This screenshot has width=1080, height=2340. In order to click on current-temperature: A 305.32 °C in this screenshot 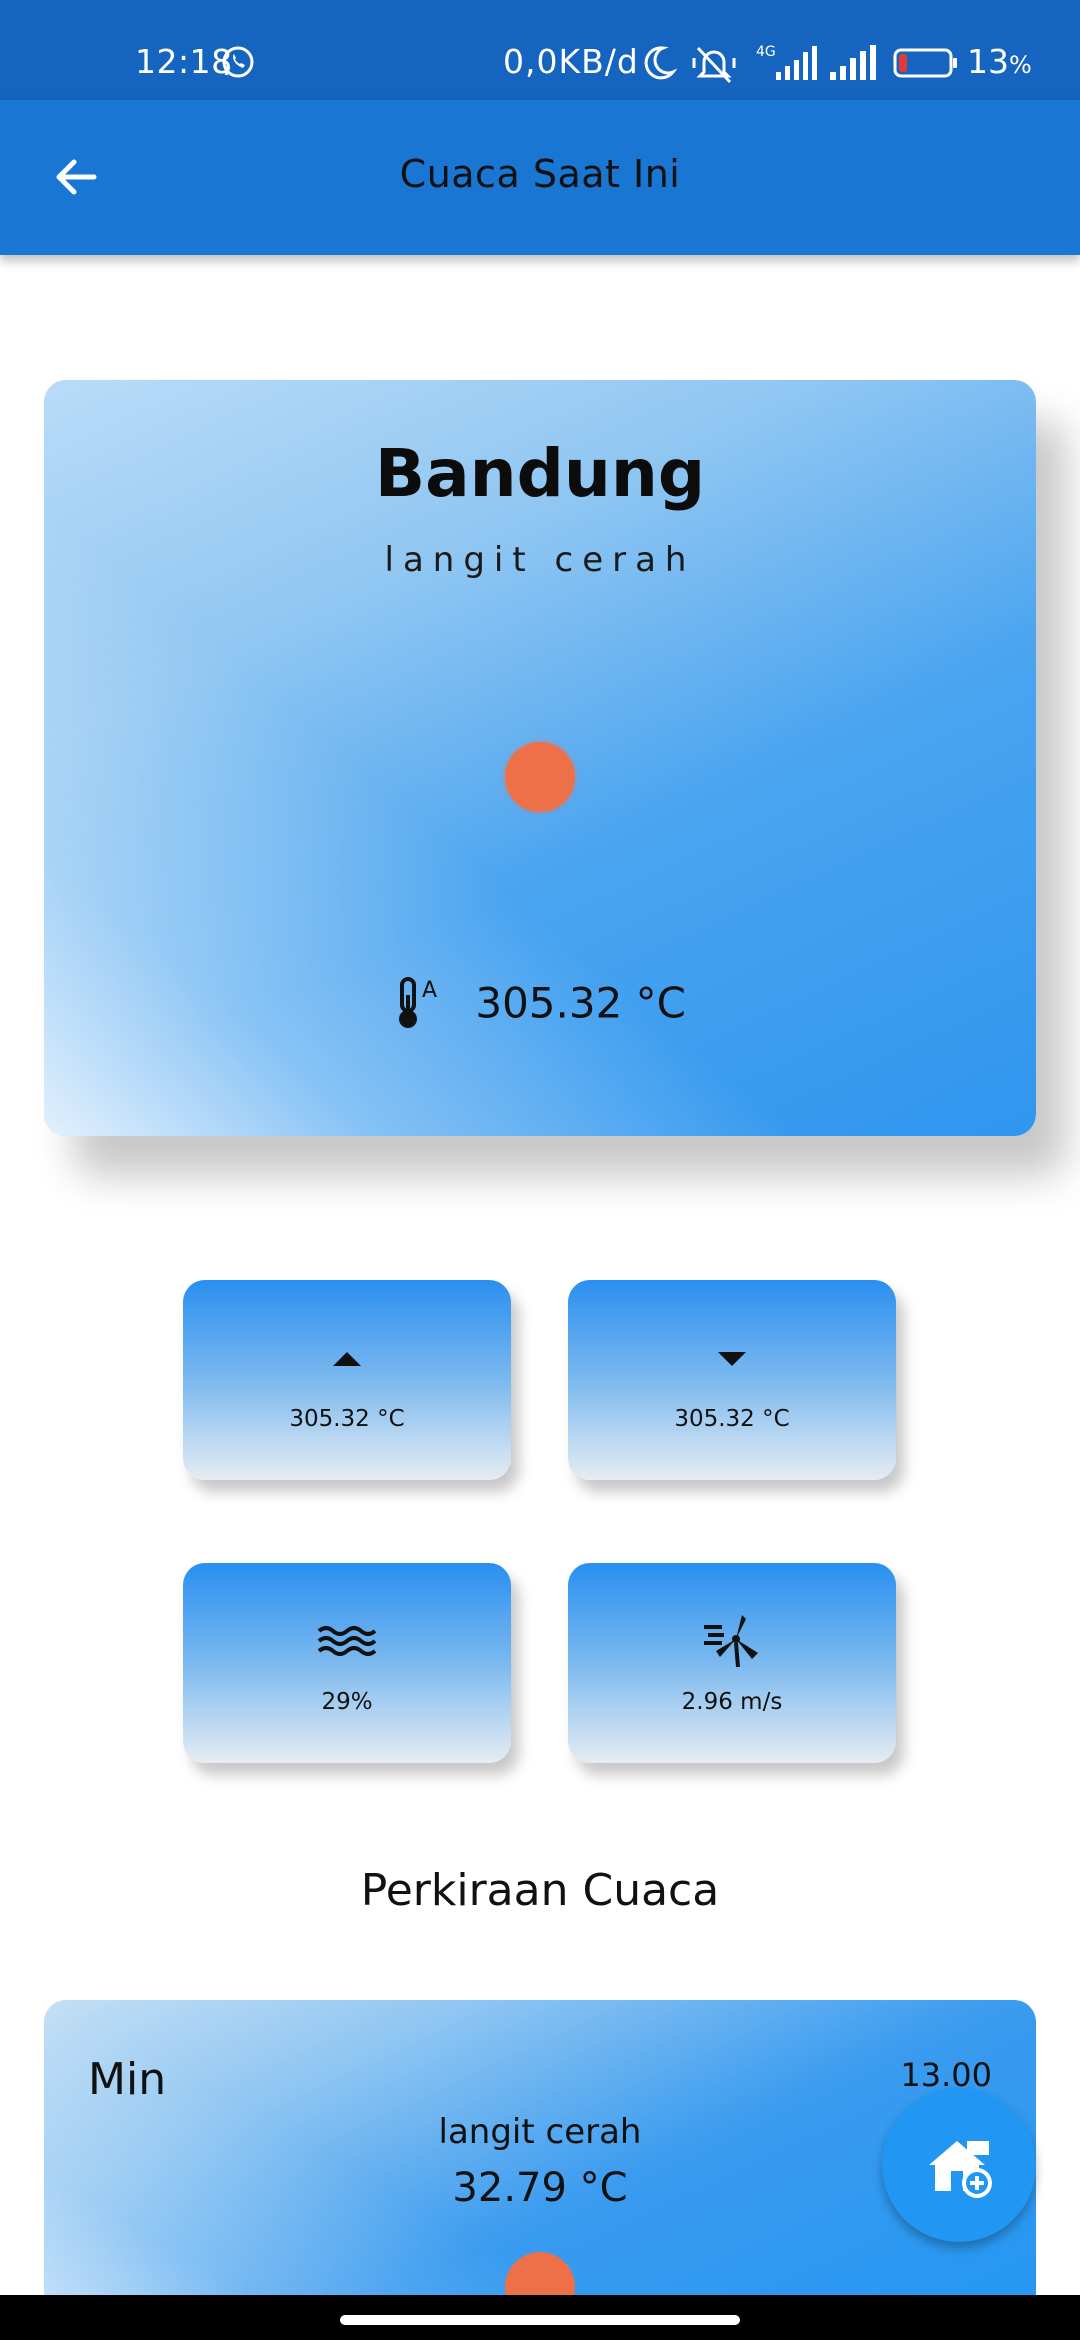, I will do `click(540, 1003)`.